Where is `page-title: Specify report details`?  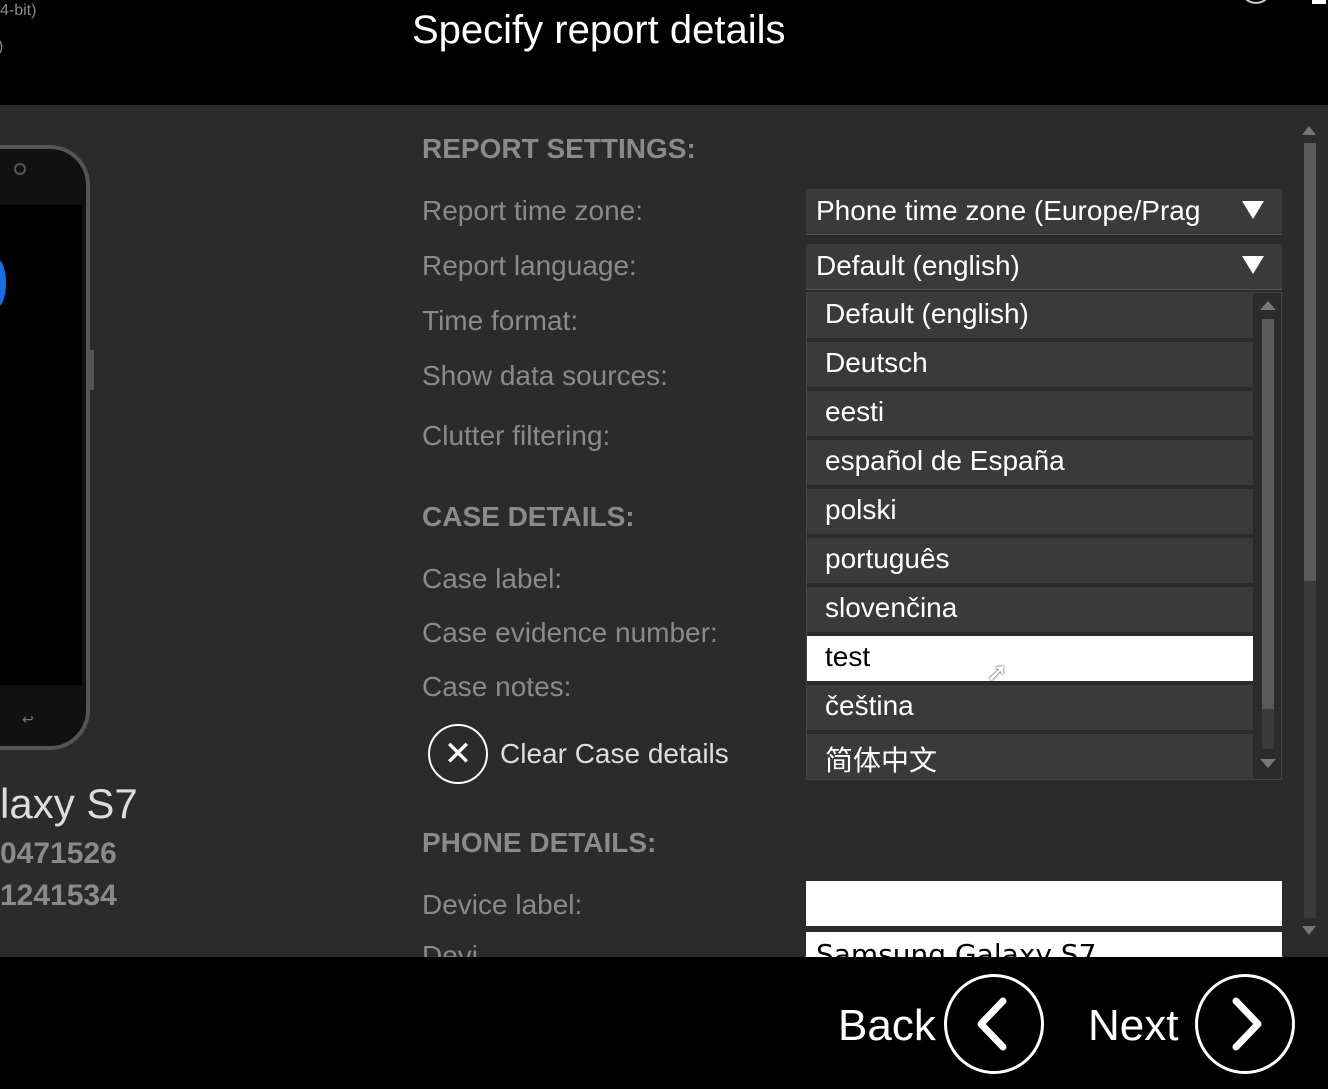 page-title: Specify report details is located at coordinates (599, 30).